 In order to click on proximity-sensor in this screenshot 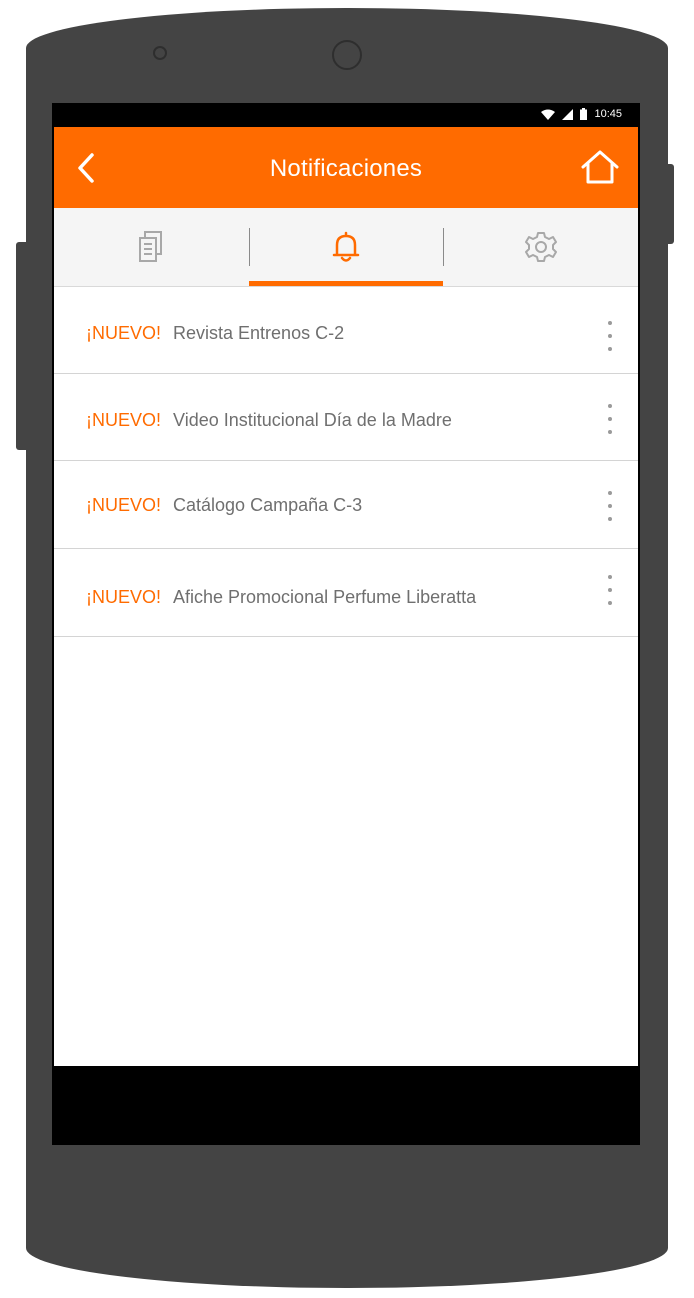, I will do `click(160, 53)`.